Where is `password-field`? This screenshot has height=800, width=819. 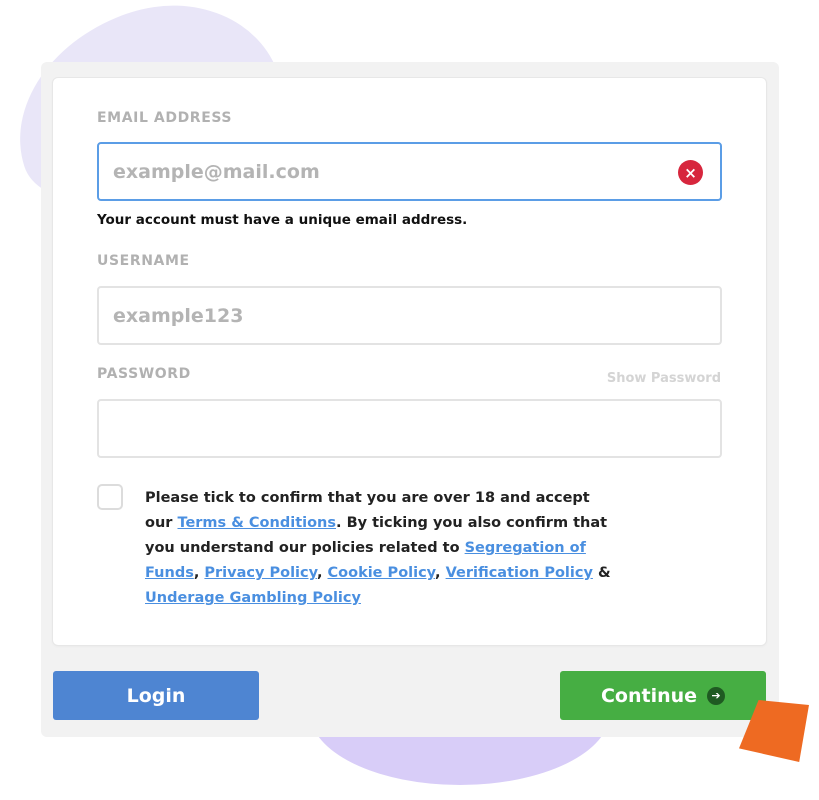
password-field is located at coordinates (409, 428).